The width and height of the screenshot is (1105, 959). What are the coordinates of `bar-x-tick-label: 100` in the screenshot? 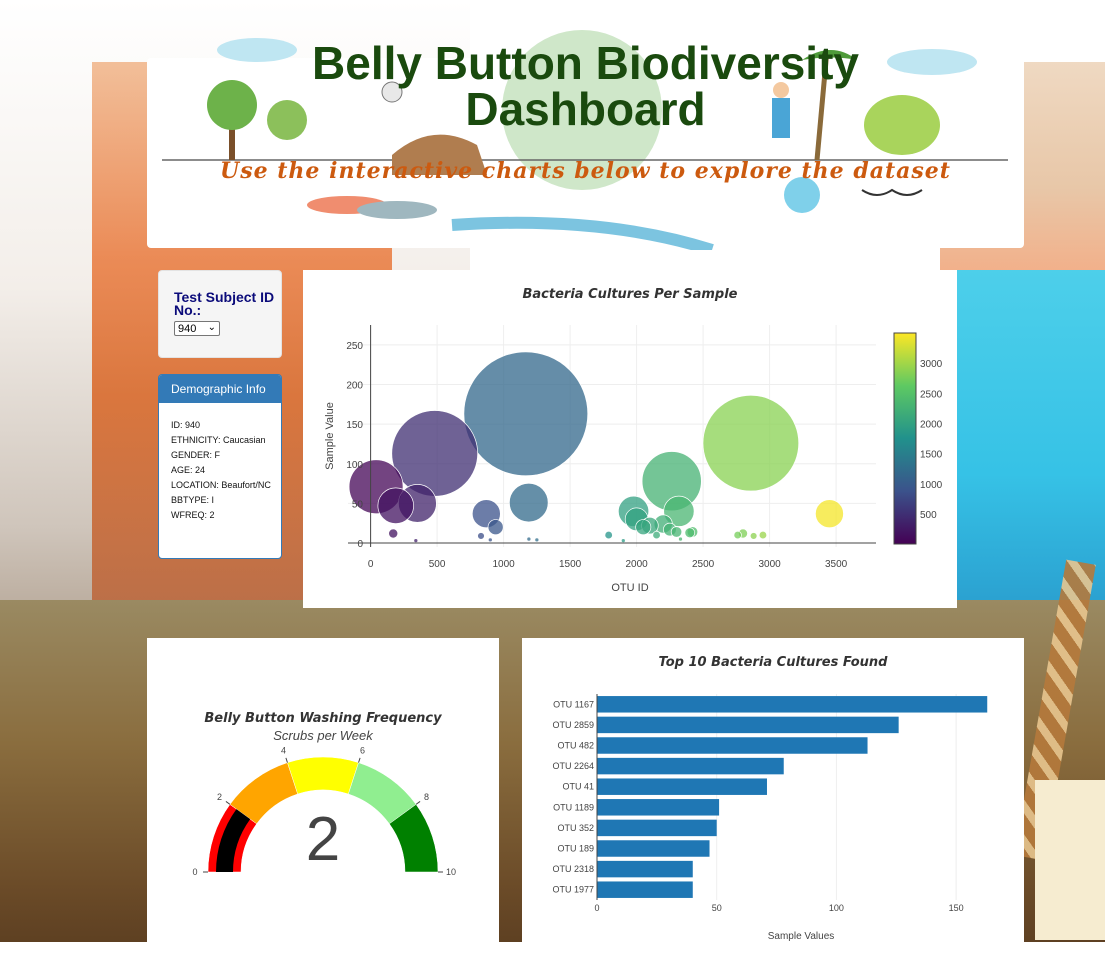 It's located at (836, 908).